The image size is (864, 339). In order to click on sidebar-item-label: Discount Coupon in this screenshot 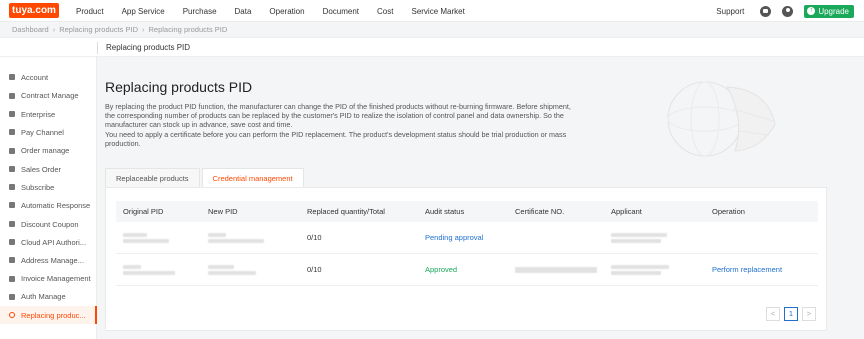, I will do `click(50, 224)`.